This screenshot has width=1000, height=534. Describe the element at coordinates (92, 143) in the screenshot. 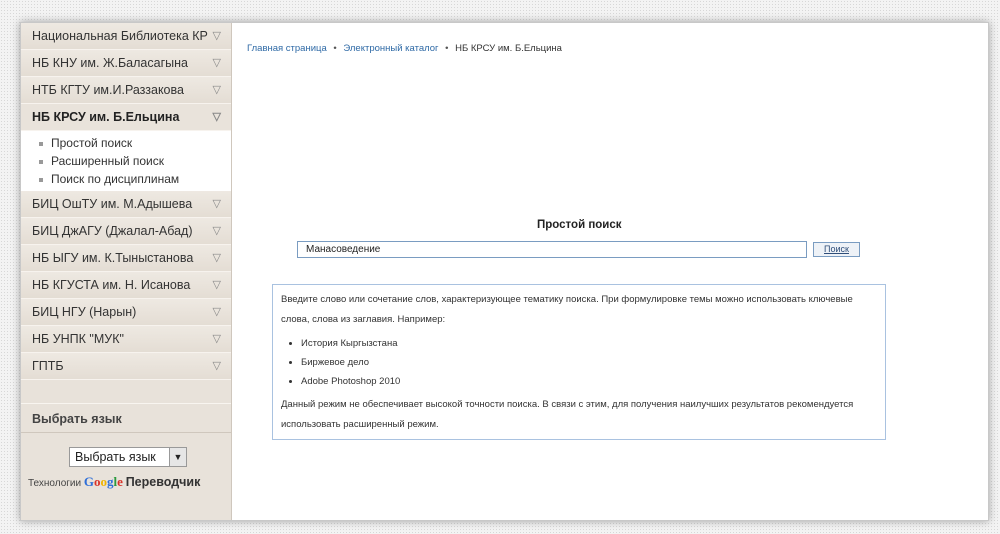

I see `submenu-label: Простой поиск` at that location.